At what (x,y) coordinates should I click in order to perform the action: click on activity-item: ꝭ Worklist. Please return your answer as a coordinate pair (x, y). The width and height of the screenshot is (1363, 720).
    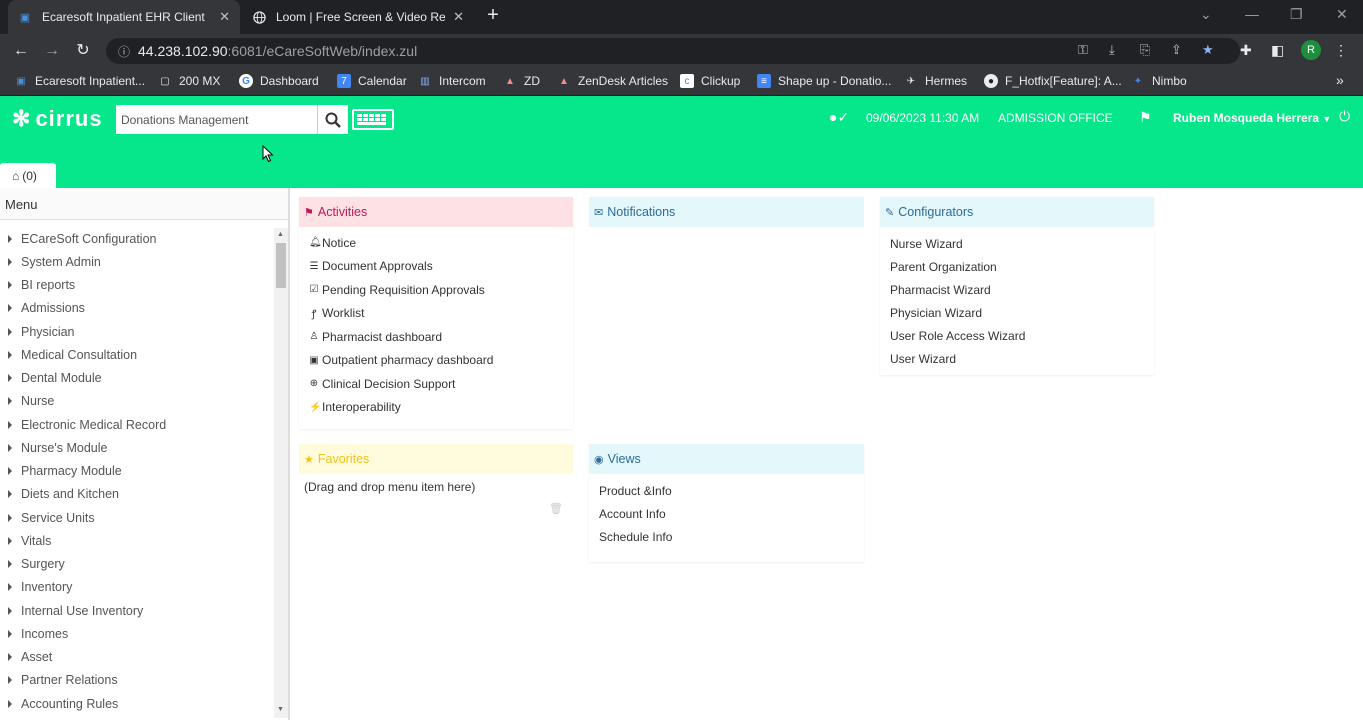
    Looking at the image, I should click on (436, 314).